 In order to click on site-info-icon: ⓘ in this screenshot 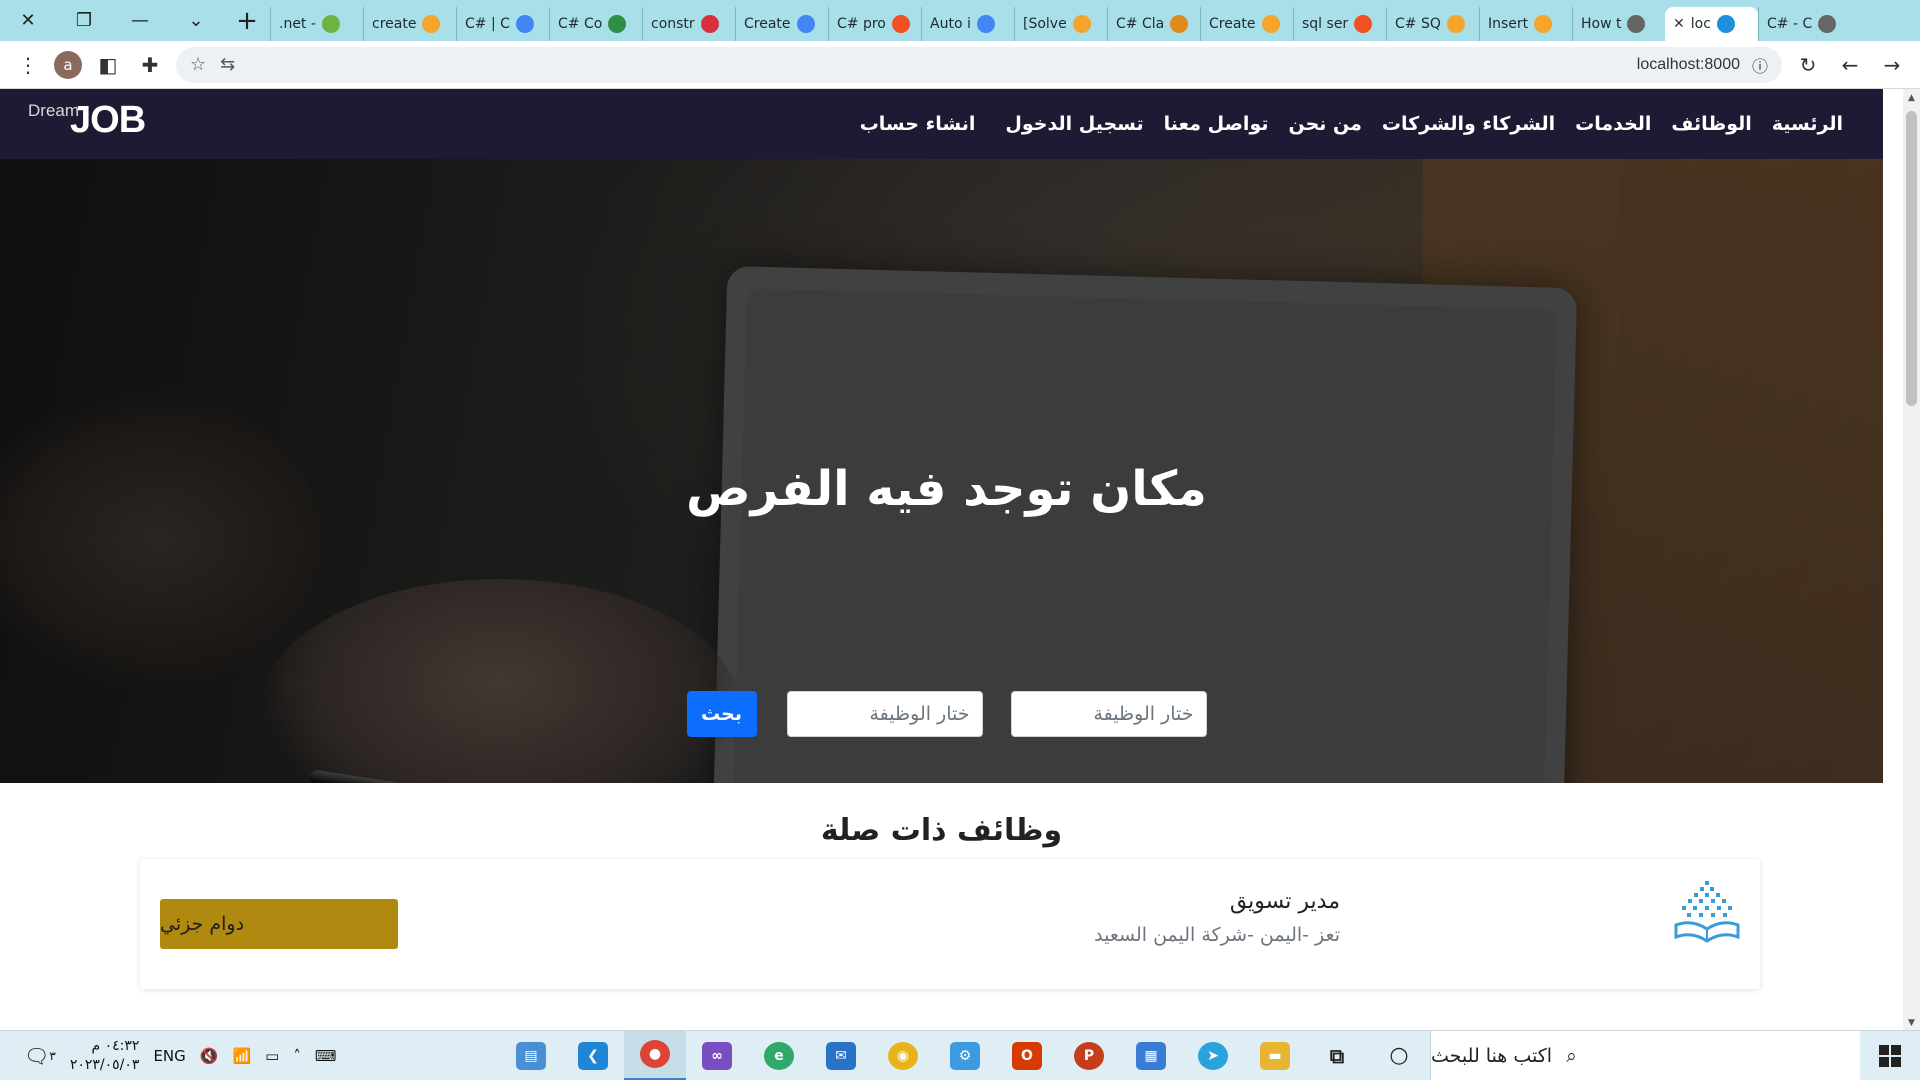, I will do `click(1760, 65)`.